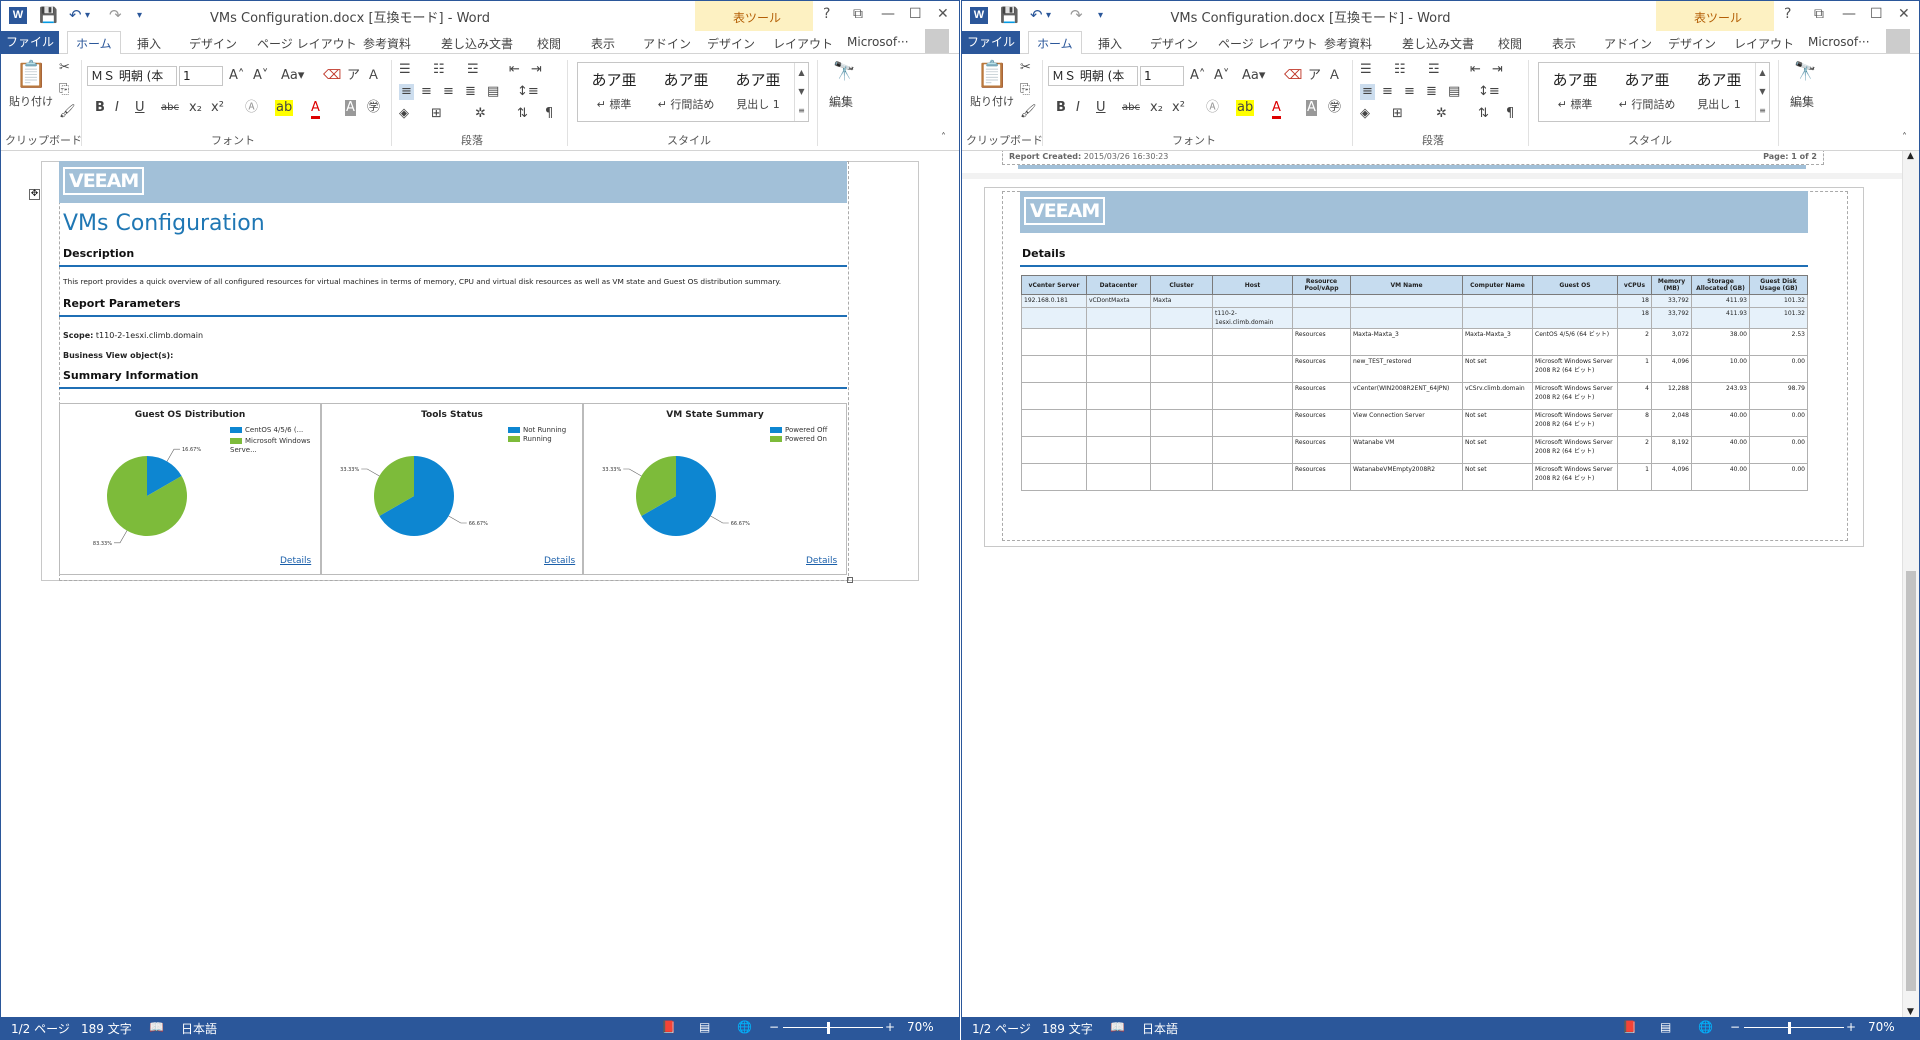 The height and width of the screenshot is (1040, 1920). Describe the element at coordinates (1735, 1027) in the screenshot. I see `zoom-out-icon: −` at that location.